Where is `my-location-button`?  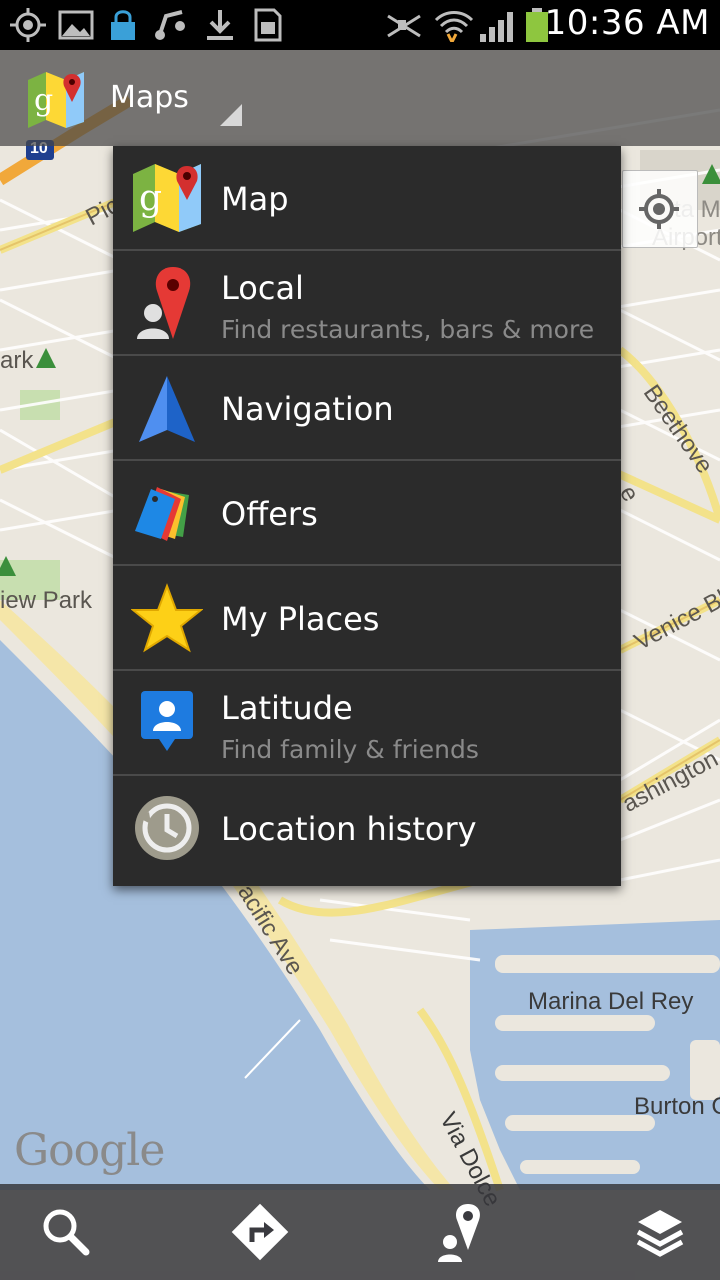
my-location-button is located at coordinates (660, 209).